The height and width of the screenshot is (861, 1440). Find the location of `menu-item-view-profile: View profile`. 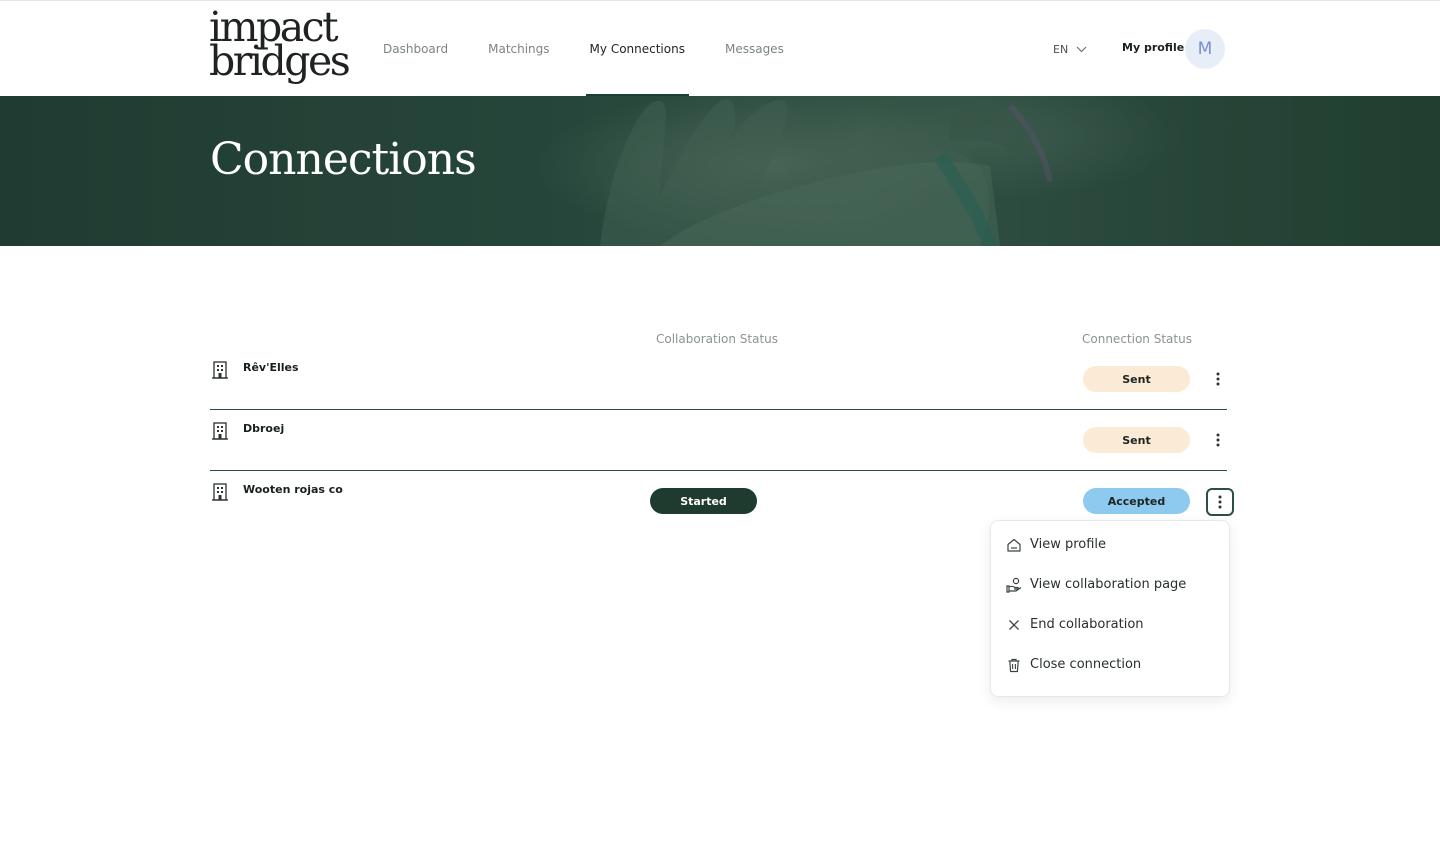

menu-item-view-profile: View profile is located at coordinates (1110, 545).